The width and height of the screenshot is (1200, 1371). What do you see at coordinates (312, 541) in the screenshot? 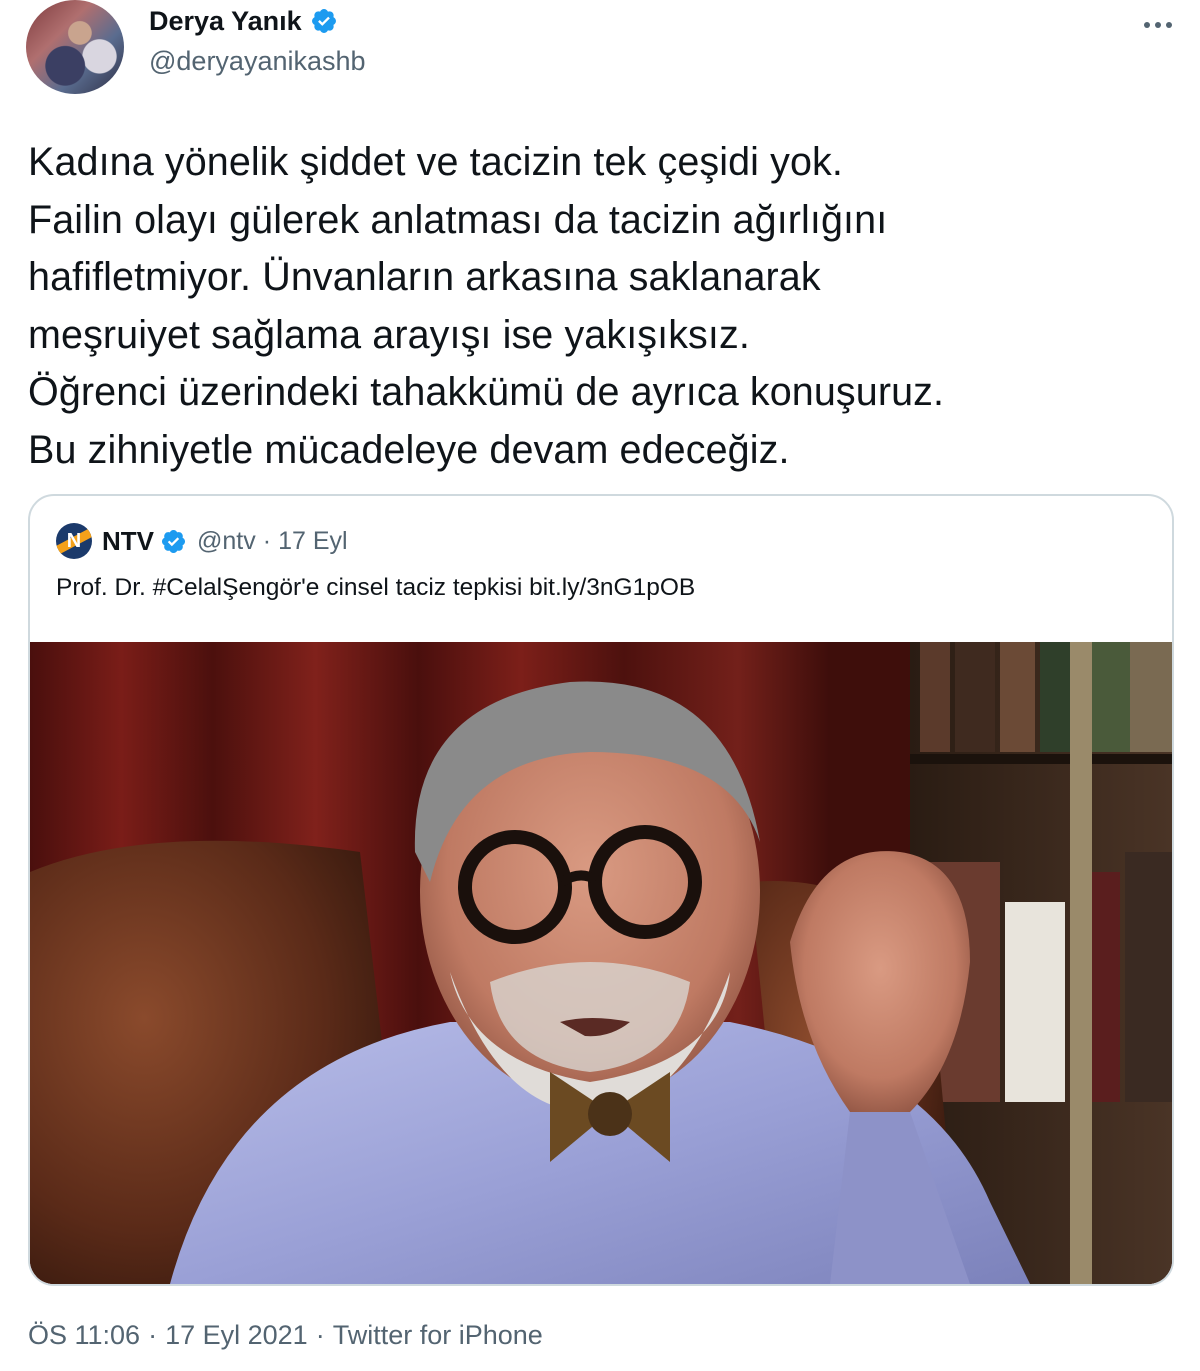
I see `quoted-tweet-date: 17 Eyl` at bounding box center [312, 541].